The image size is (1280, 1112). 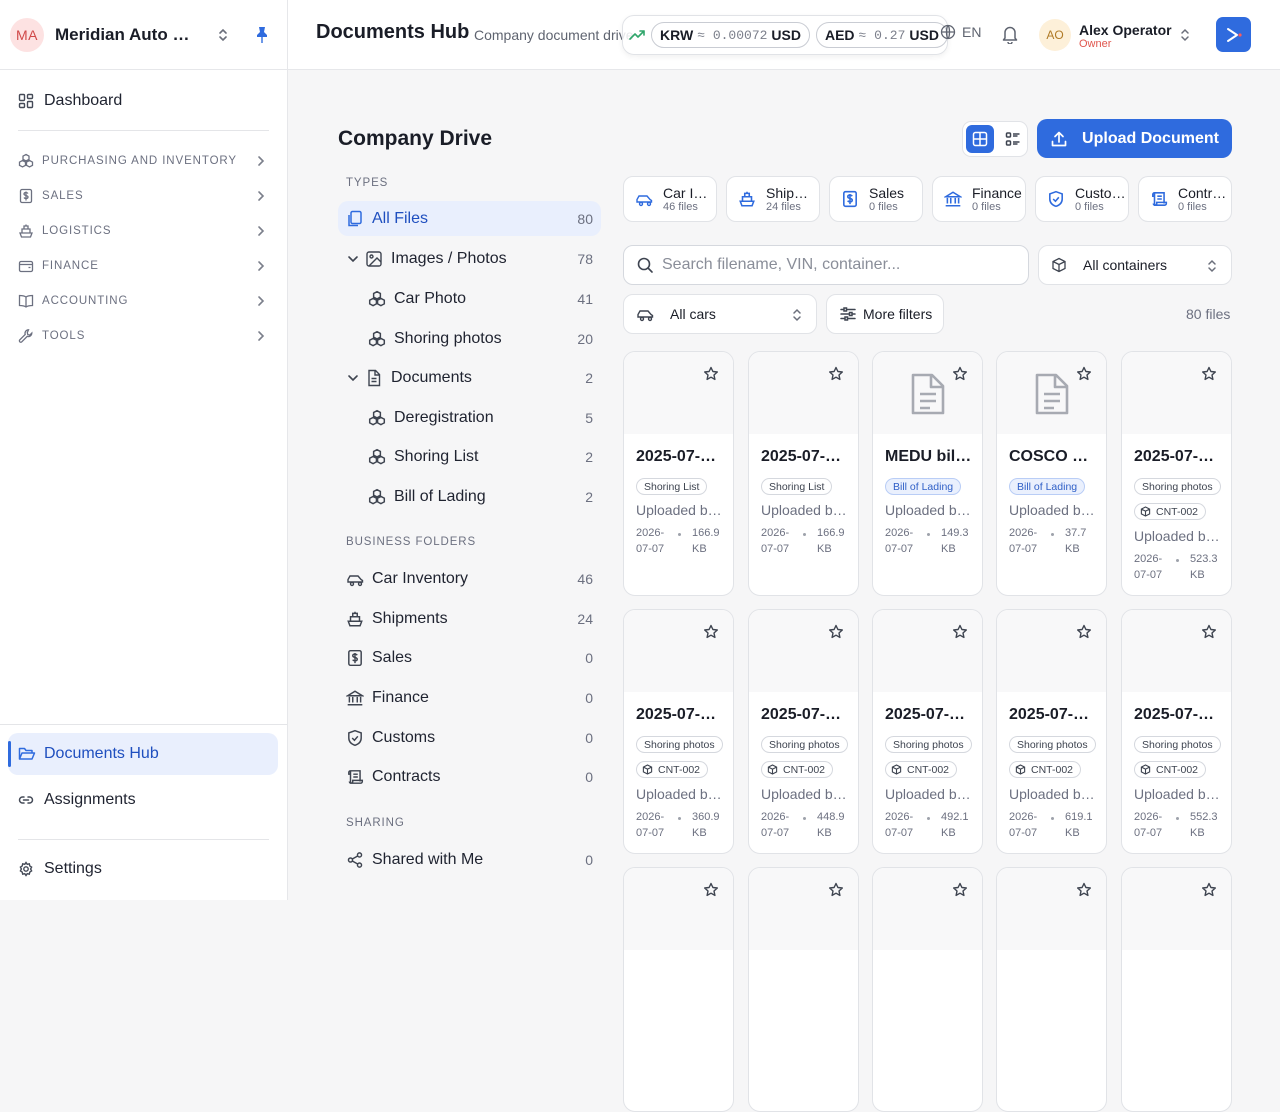 I want to click on nav-dashboard: Dashboard, so click(x=70, y=101).